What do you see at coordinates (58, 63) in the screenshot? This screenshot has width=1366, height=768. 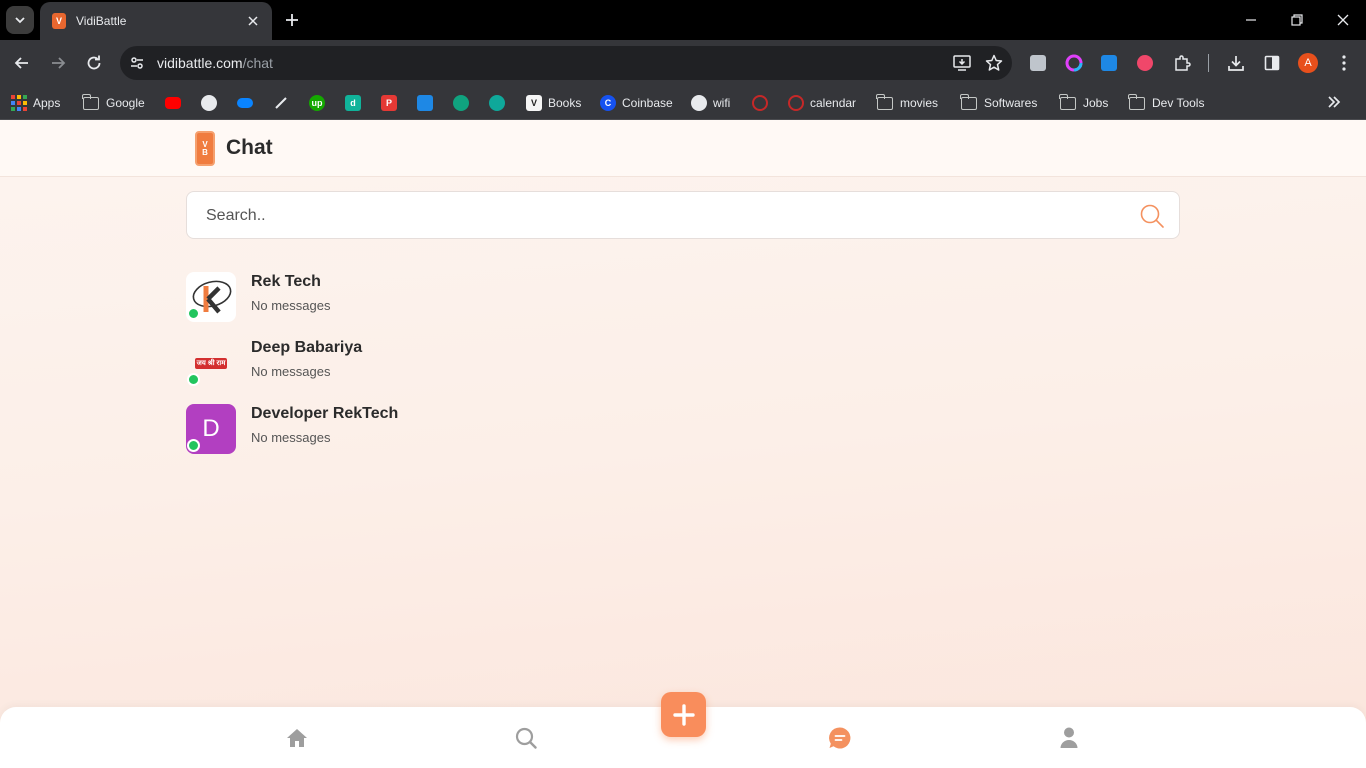 I see `forward-button` at bounding box center [58, 63].